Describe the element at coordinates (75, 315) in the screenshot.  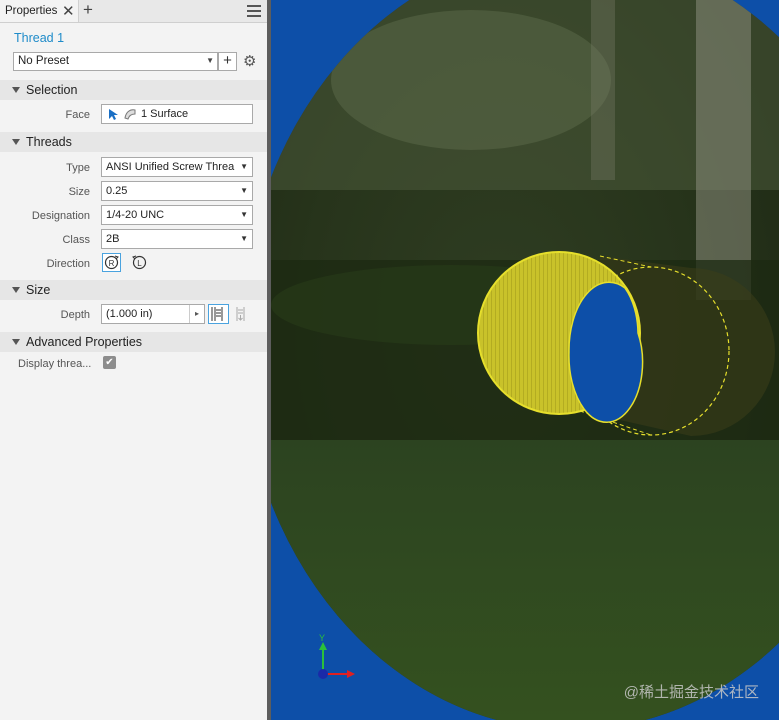
I see `depth-label: Depth` at that location.